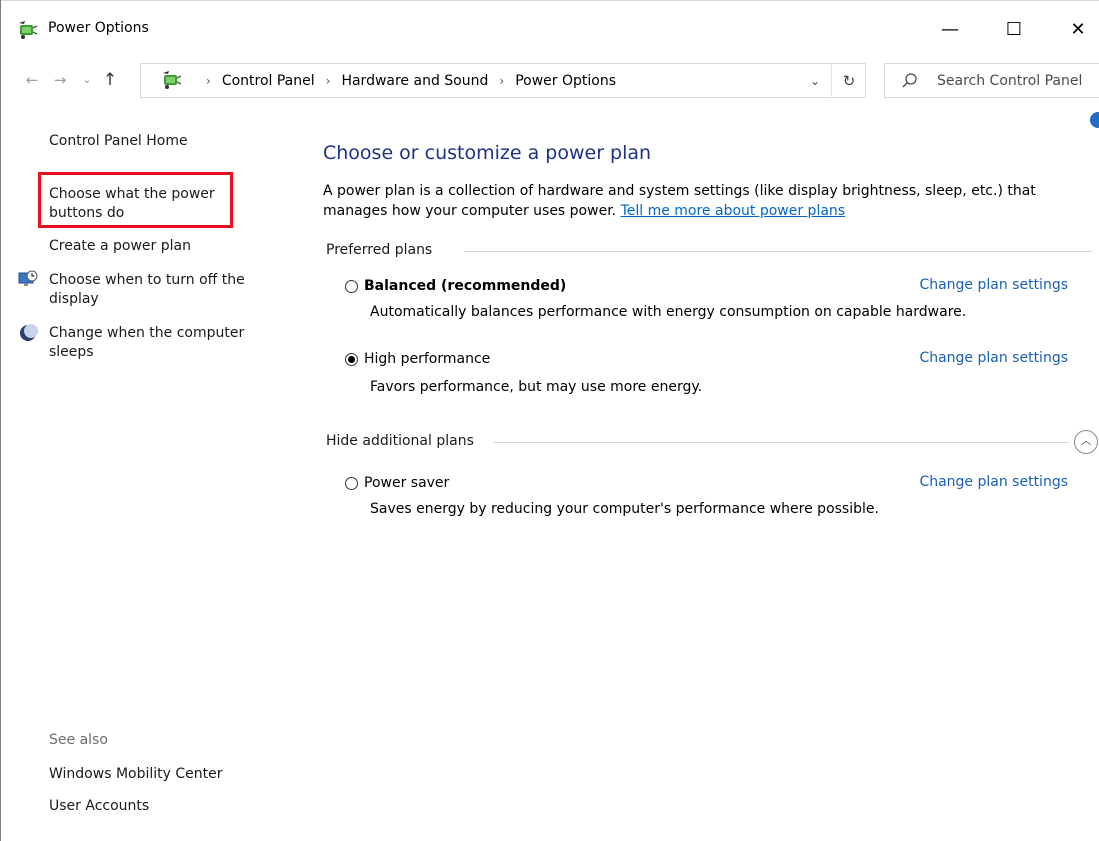  What do you see at coordinates (268, 81) in the screenshot?
I see `breadcrumb-control-panel: Control Panel` at bounding box center [268, 81].